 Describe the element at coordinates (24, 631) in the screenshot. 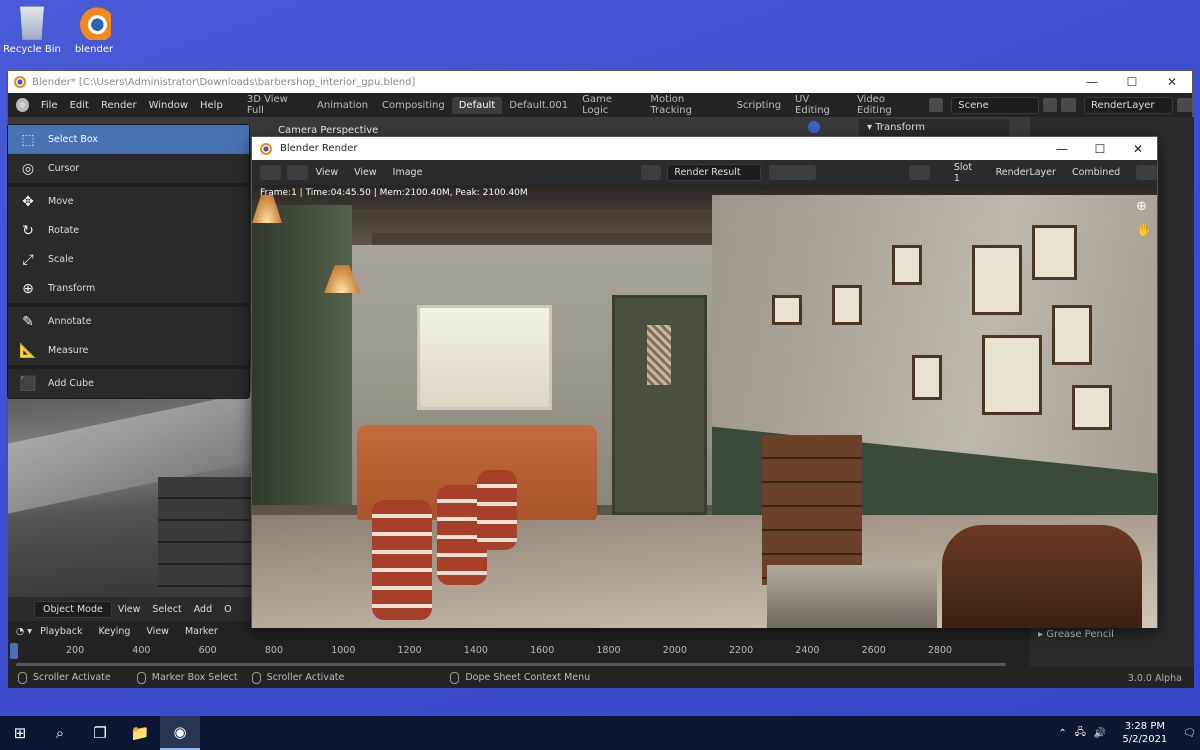

I see `timeline-editor-type-icon: ◔ ▾` at that location.